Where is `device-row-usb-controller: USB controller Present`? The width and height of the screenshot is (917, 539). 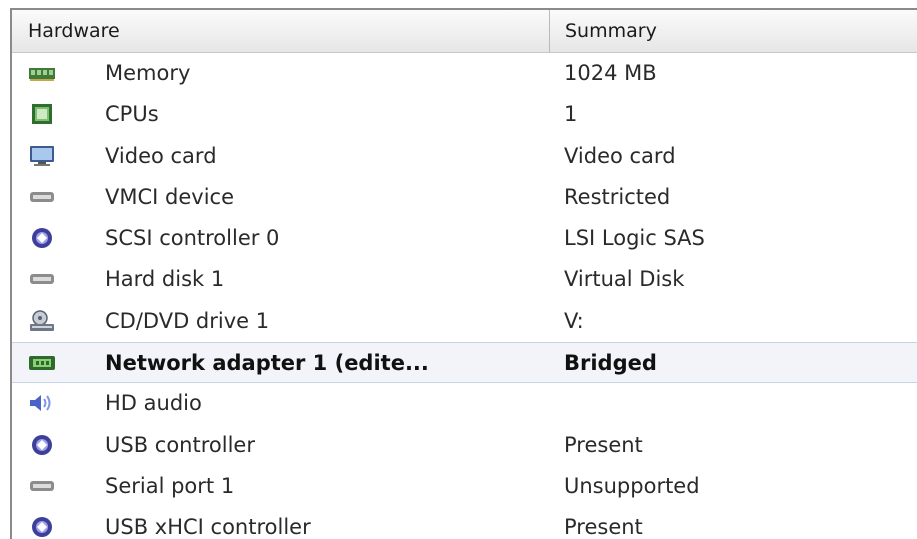
device-row-usb-controller: USB controller Present is located at coordinates (464, 445).